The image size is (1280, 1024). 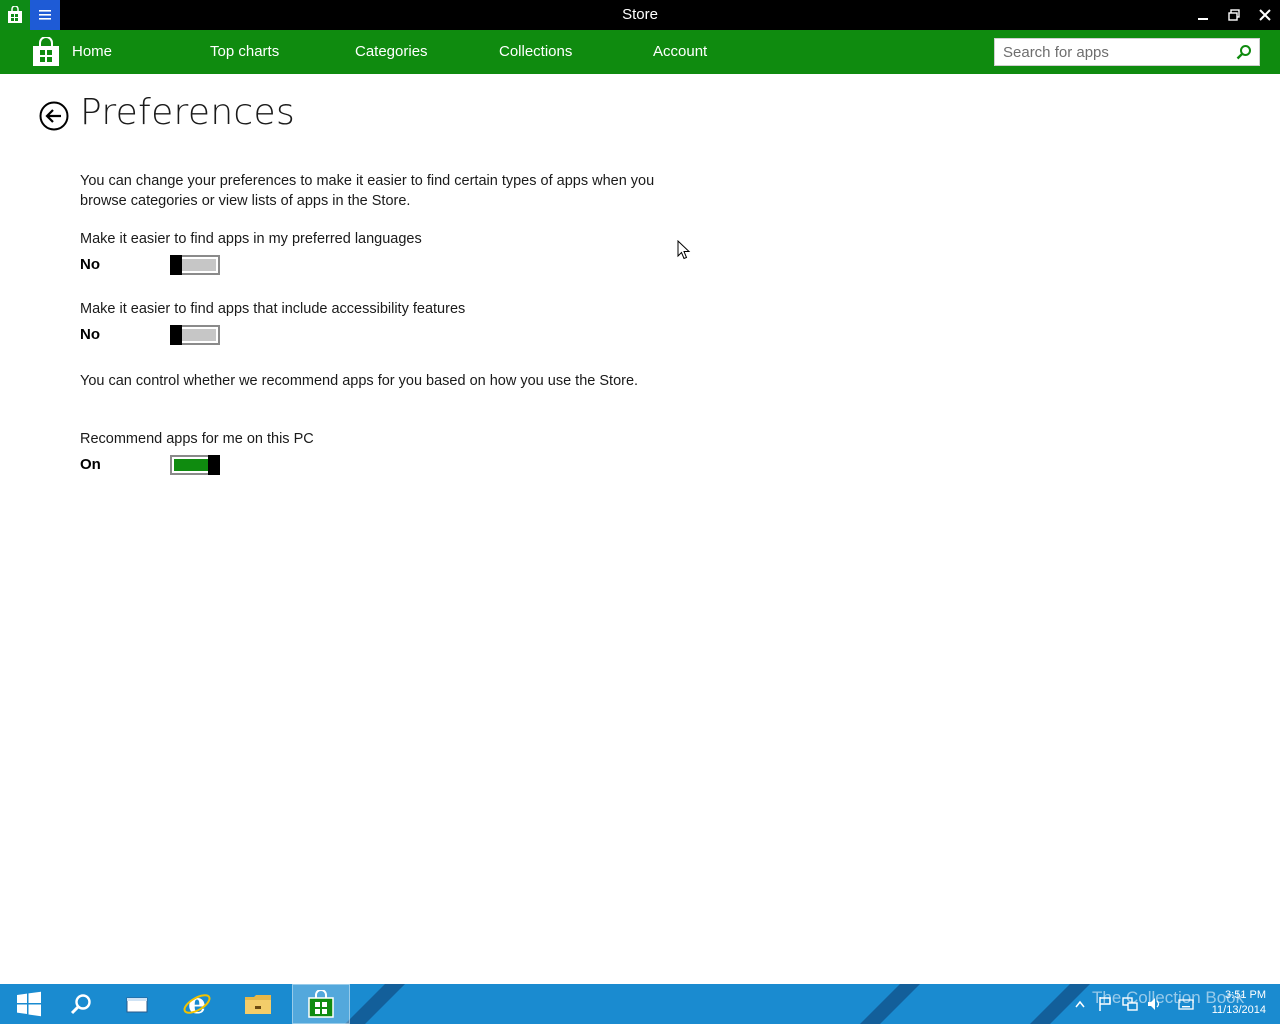 I want to click on restore-icon, so click(x=1234, y=15).